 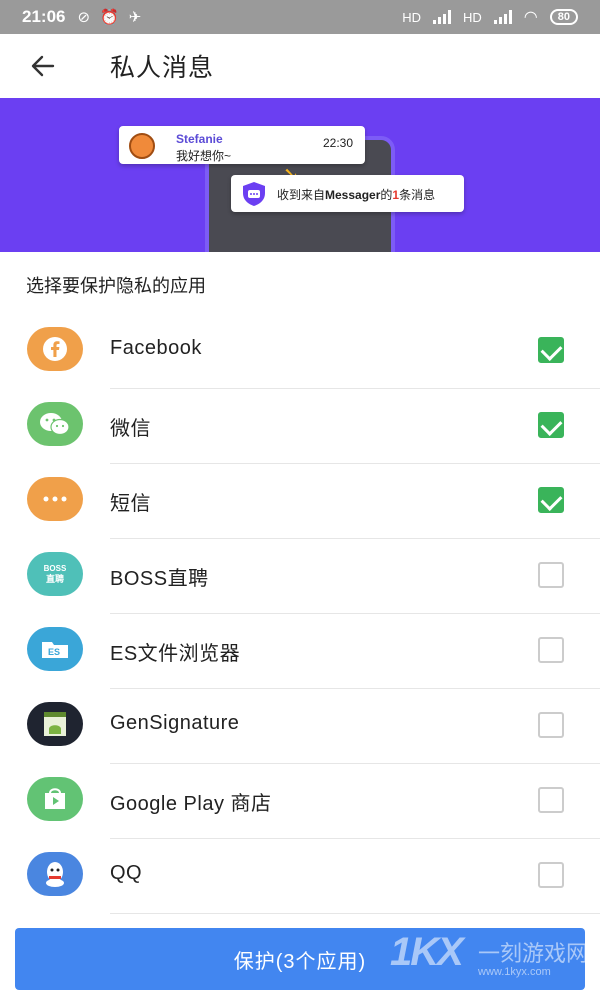 I want to click on app-row-boss: BOSS 直聘 BOSS直聘, so click(x=300, y=576).